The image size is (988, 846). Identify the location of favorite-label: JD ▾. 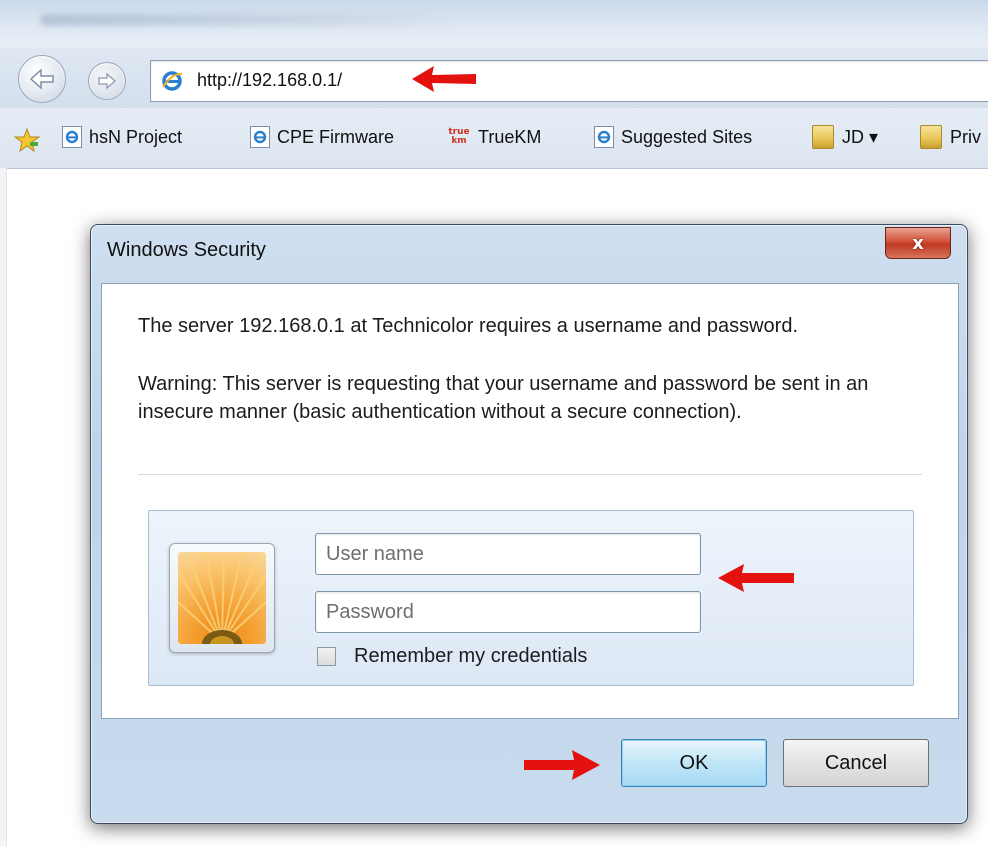
(860, 136).